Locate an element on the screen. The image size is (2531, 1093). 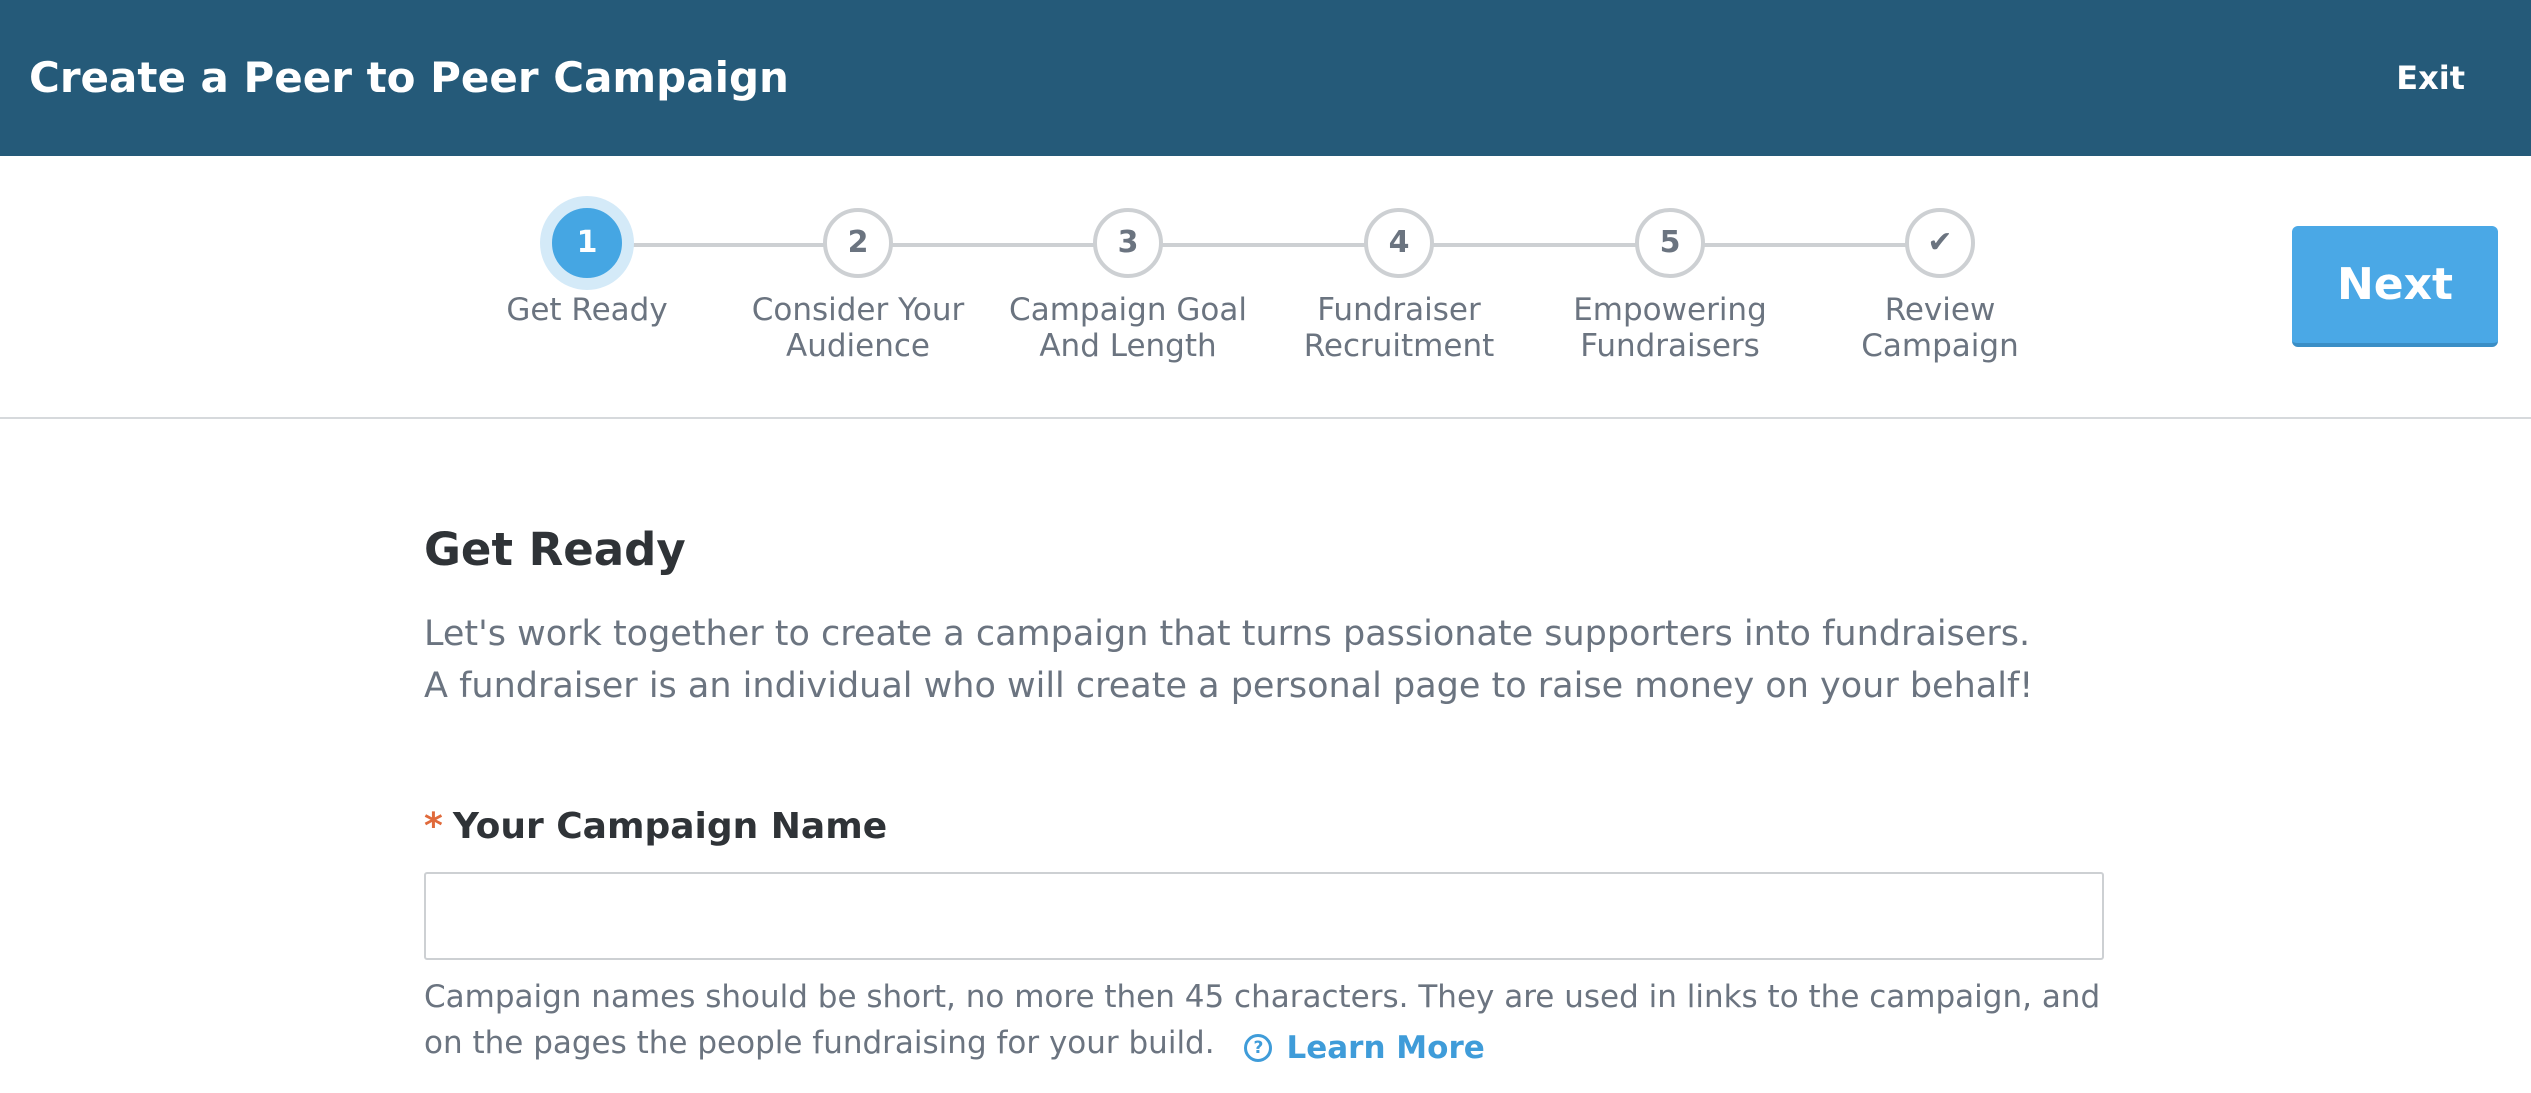
step-number-badge: 3 is located at coordinates (1128, 243).